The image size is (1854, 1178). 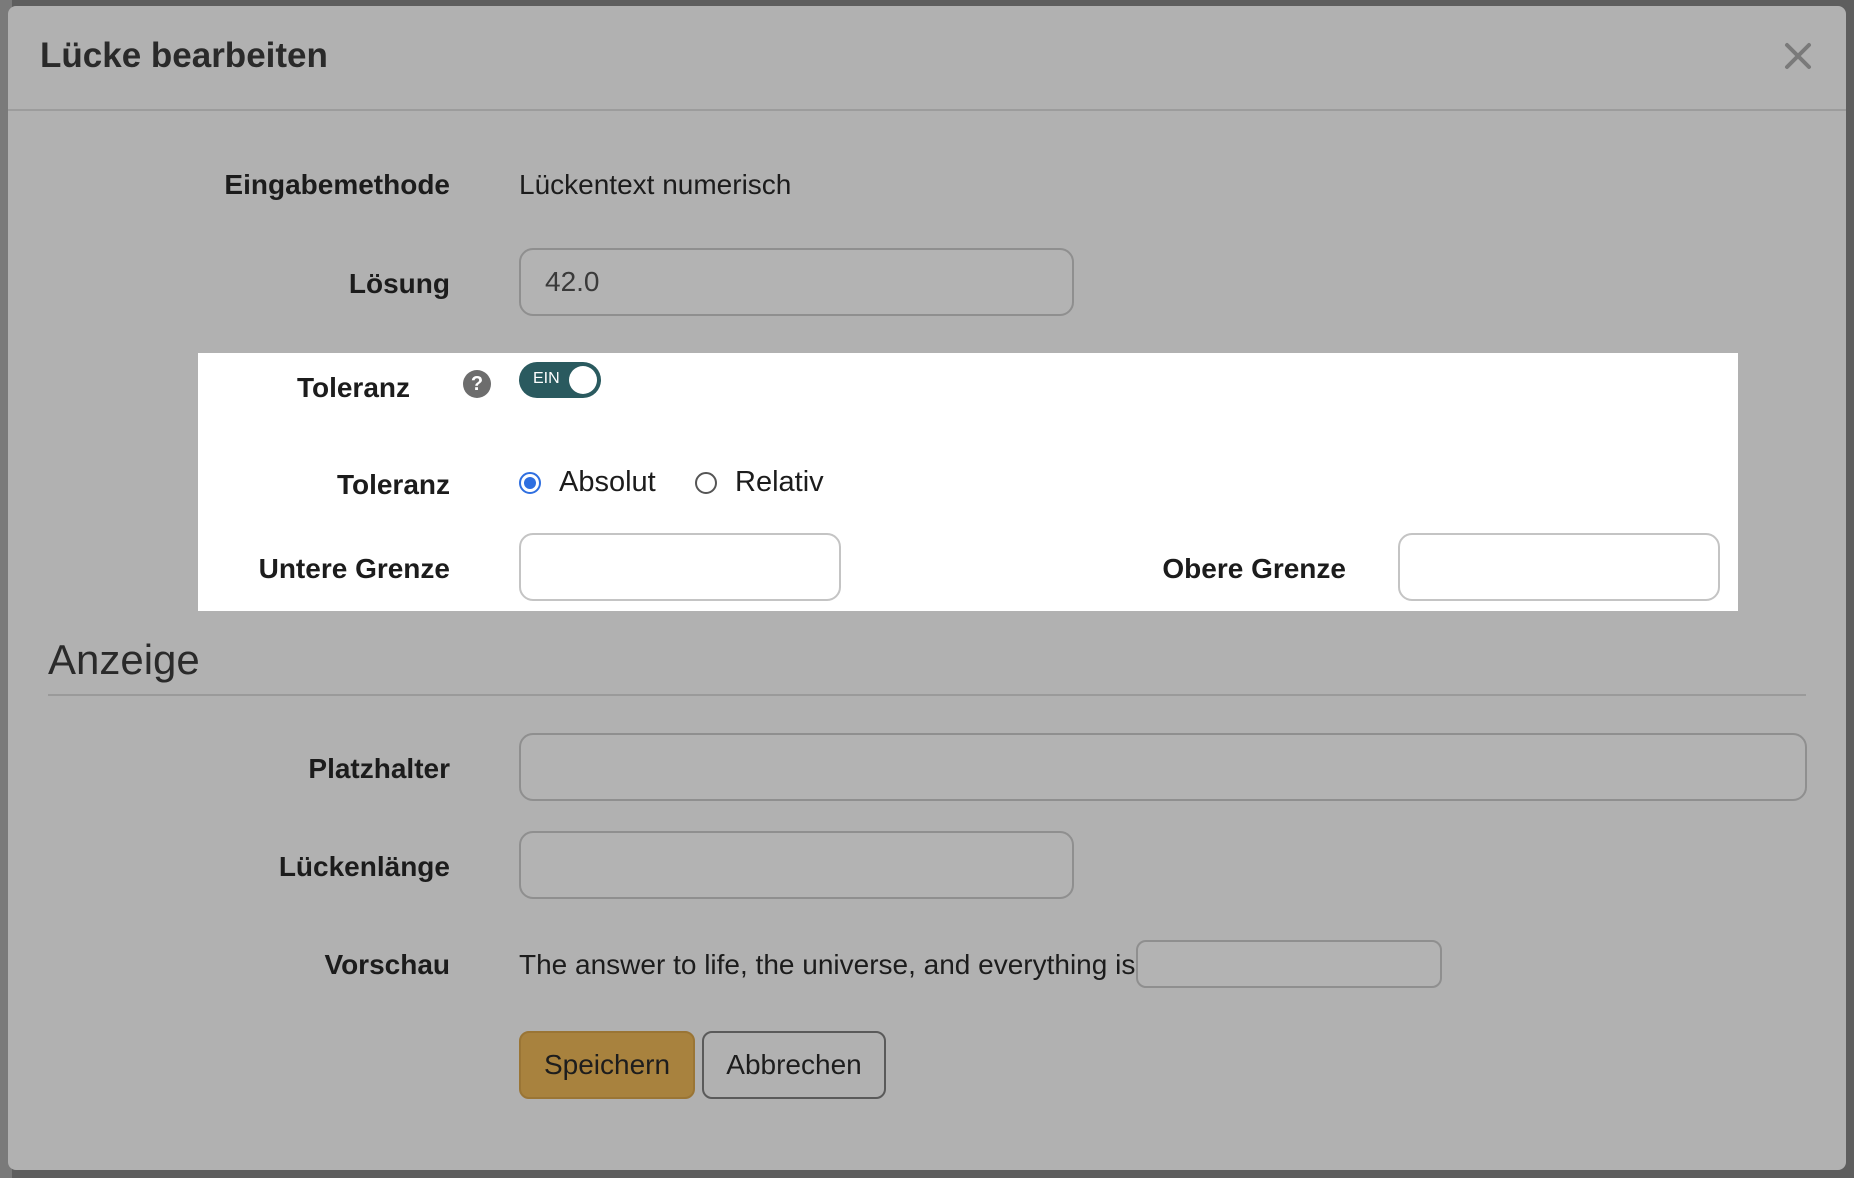 What do you see at coordinates (124, 659) in the screenshot?
I see `display-section-title: Anzeige` at bounding box center [124, 659].